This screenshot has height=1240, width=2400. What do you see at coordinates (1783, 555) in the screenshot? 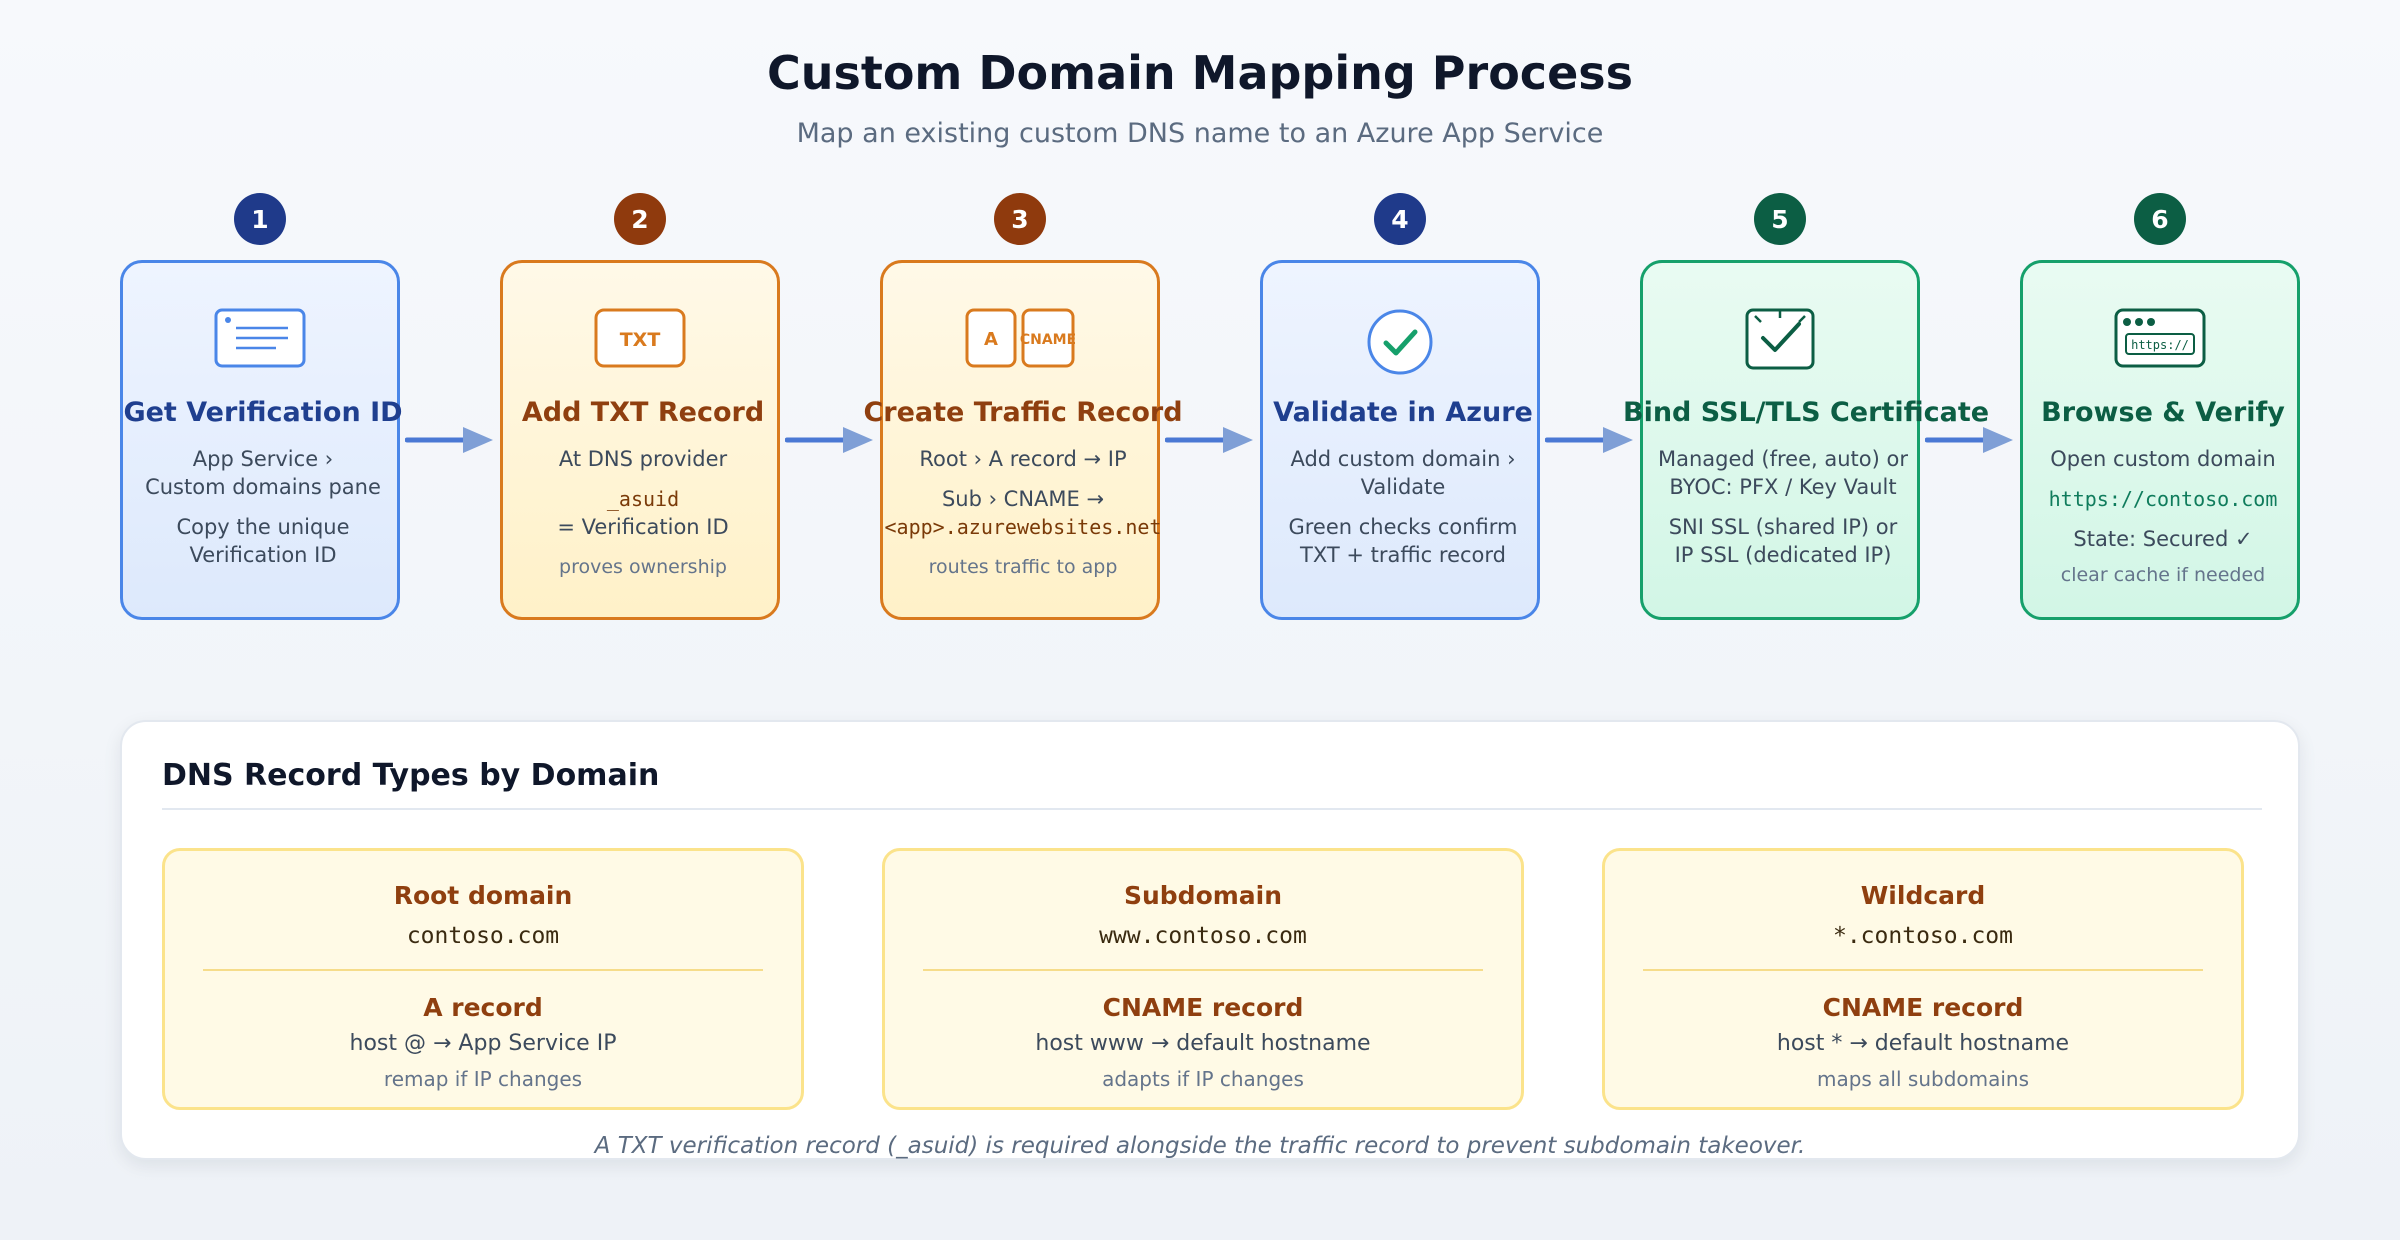
I see `step-5-line: IP SSL (dedicated IP)` at bounding box center [1783, 555].